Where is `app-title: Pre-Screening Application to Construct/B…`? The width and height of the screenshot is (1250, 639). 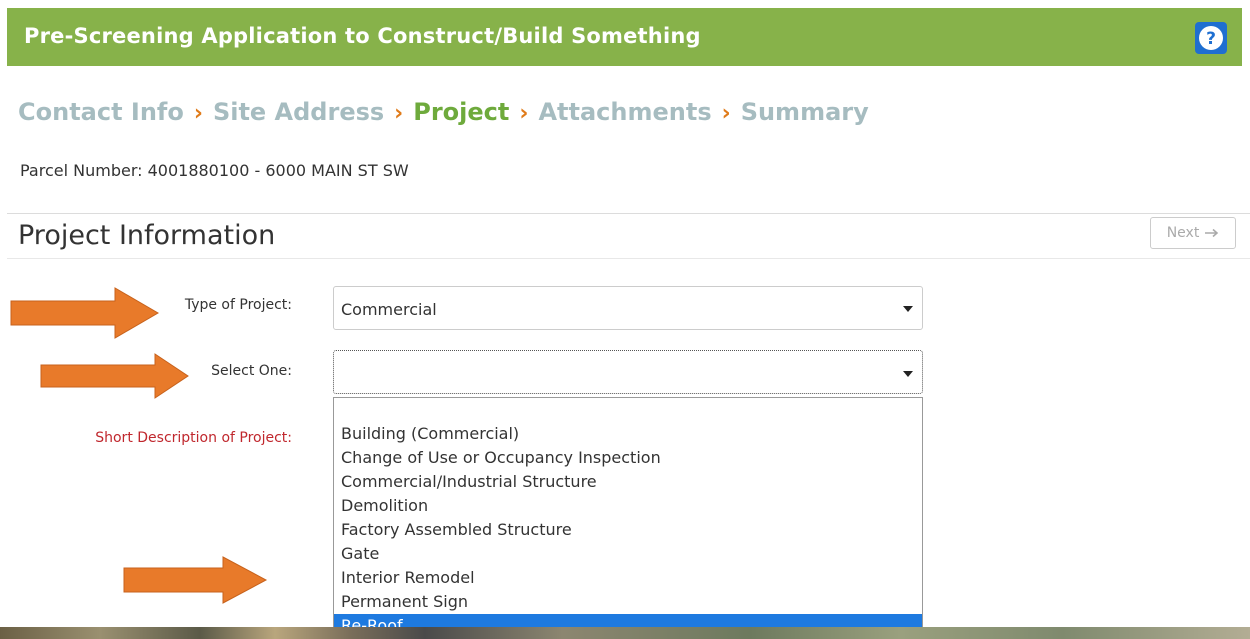
app-title: Pre-Screening Application to Construct/B… is located at coordinates (362, 36).